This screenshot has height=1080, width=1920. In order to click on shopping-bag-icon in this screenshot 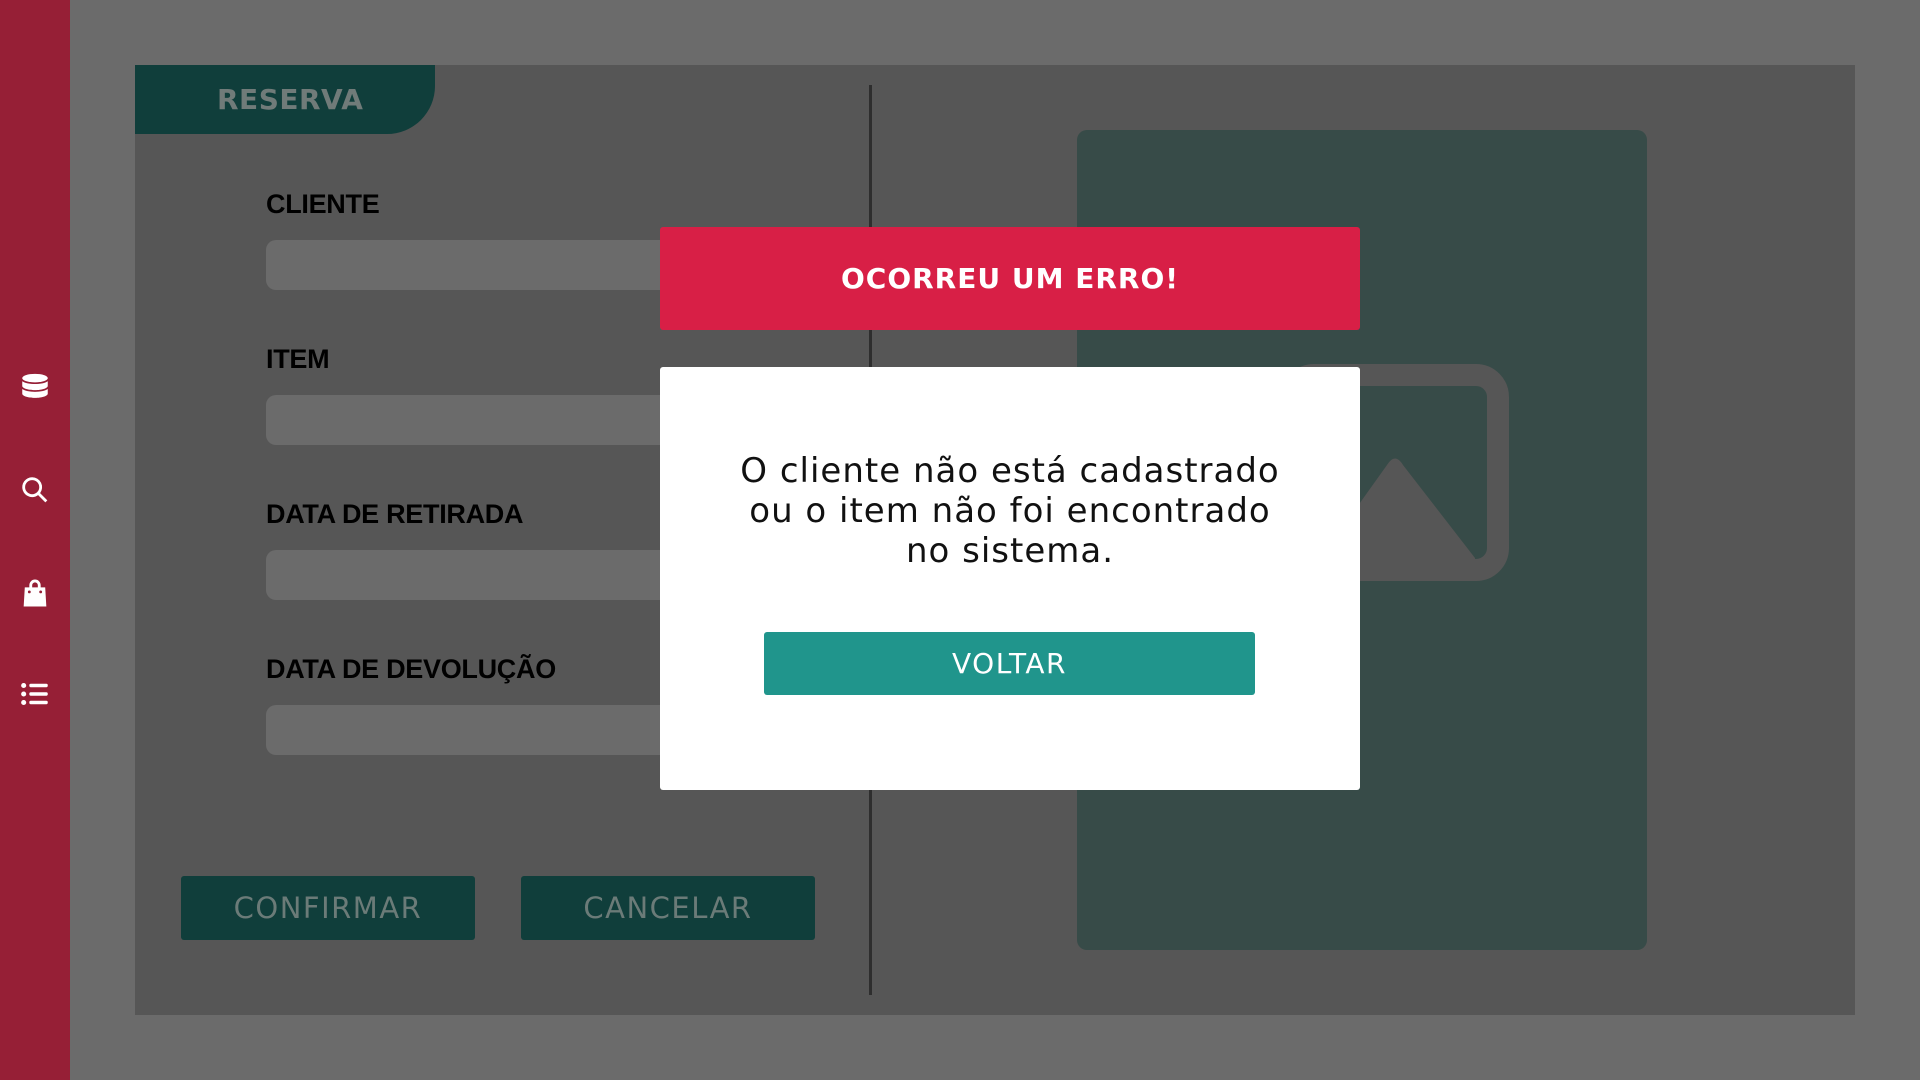, I will do `click(35, 593)`.